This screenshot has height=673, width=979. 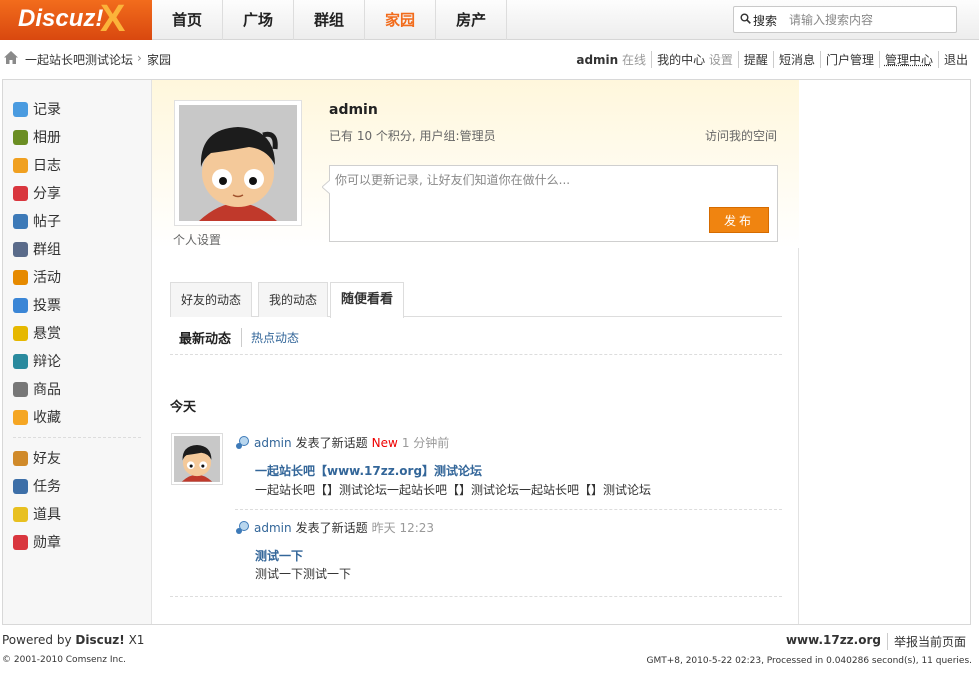 I want to click on top-bar: Discuz! X 首页 广场 群组 家园 房产 搜索, so click(x=489, y=20).